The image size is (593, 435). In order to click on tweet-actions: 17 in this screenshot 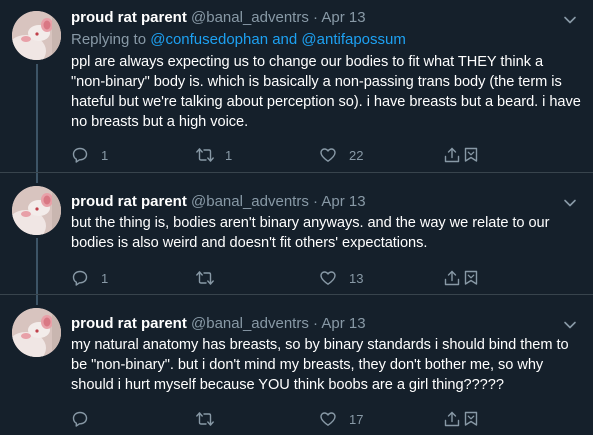, I will do `click(281, 419)`.